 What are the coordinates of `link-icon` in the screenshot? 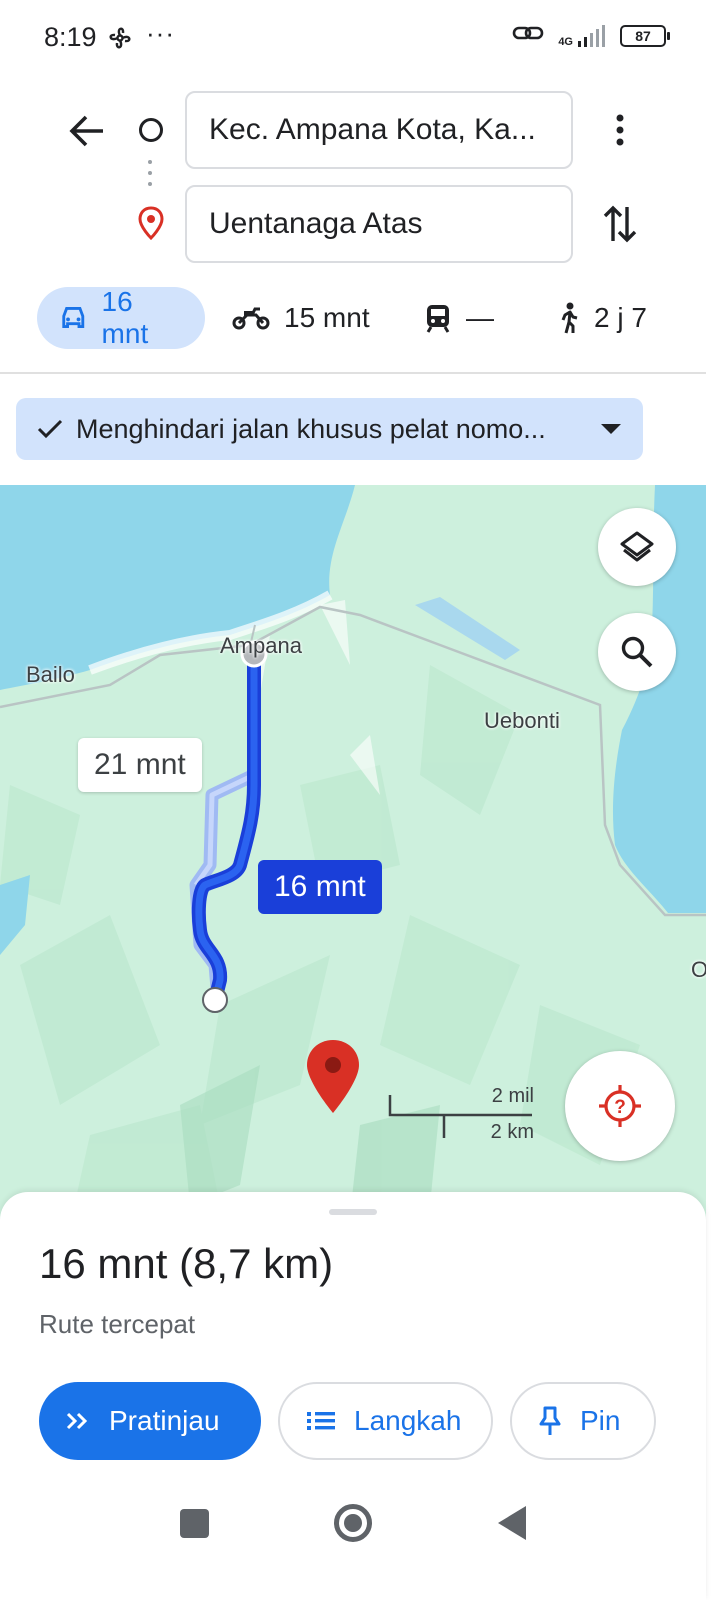 It's located at (528, 35).